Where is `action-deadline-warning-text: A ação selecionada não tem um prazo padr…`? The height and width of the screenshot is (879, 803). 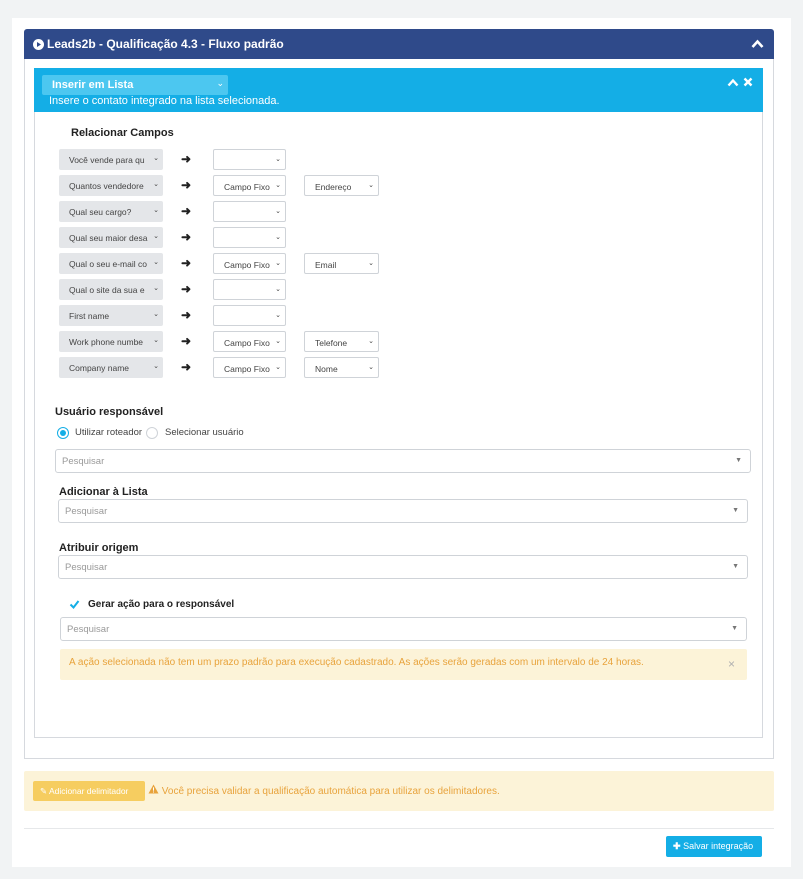
action-deadline-warning-text: A ação selecionada não tem um prazo padr… is located at coordinates (356, 662).